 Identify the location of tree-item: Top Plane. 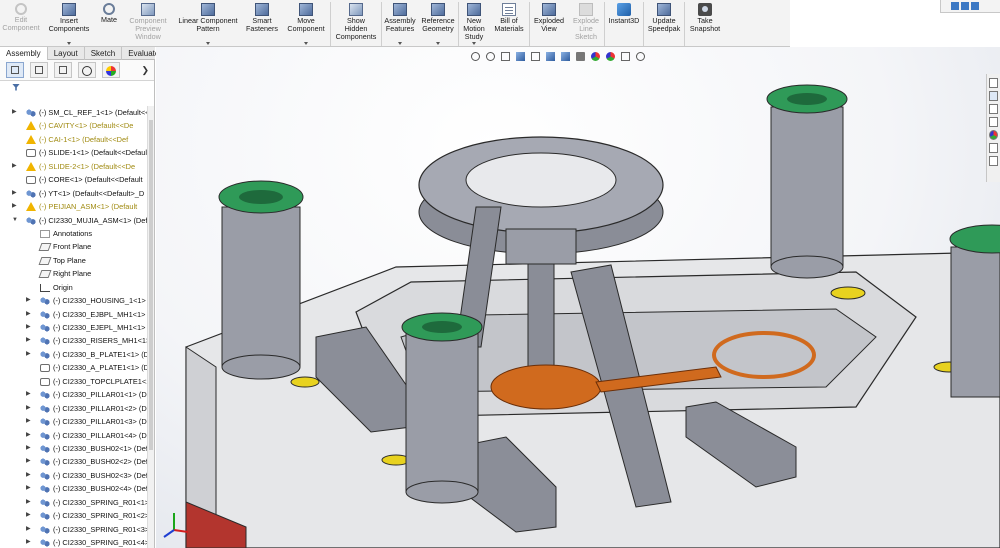
(73, 260).